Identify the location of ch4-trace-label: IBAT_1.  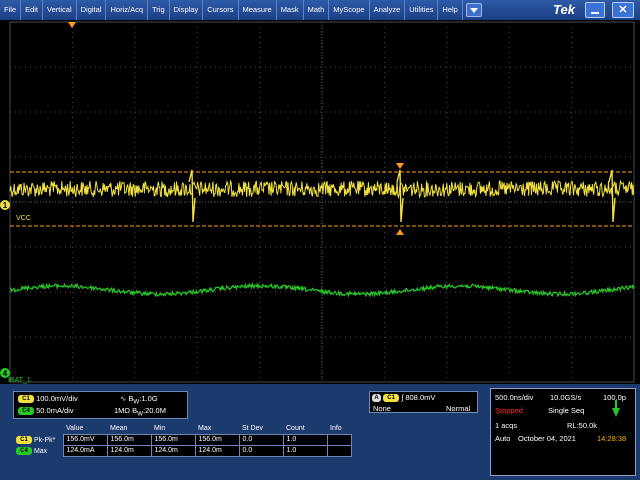
(19, 380).